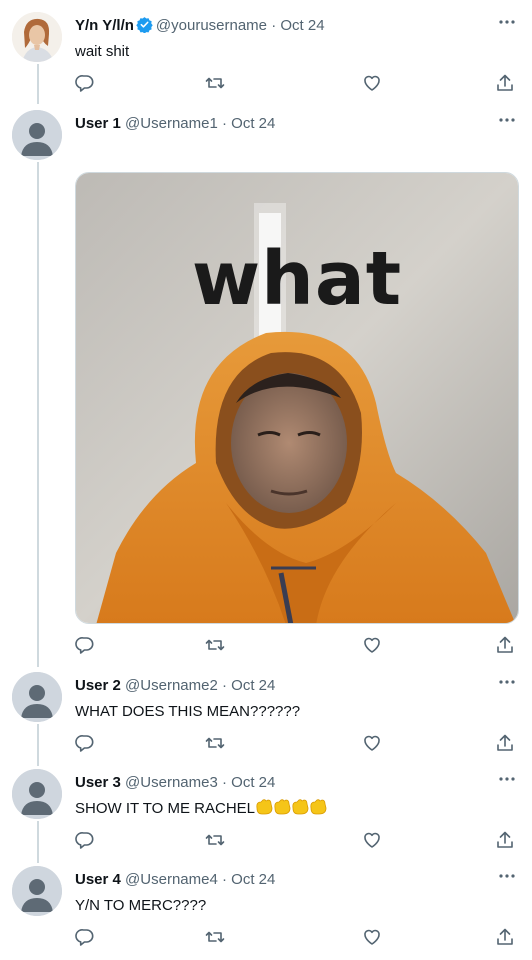 Image resolution: width=532 pixels, height=960 pixels. Describe the element at coordinates (98, 685) in the screenshot. I see `display-name: User 2` at that location.